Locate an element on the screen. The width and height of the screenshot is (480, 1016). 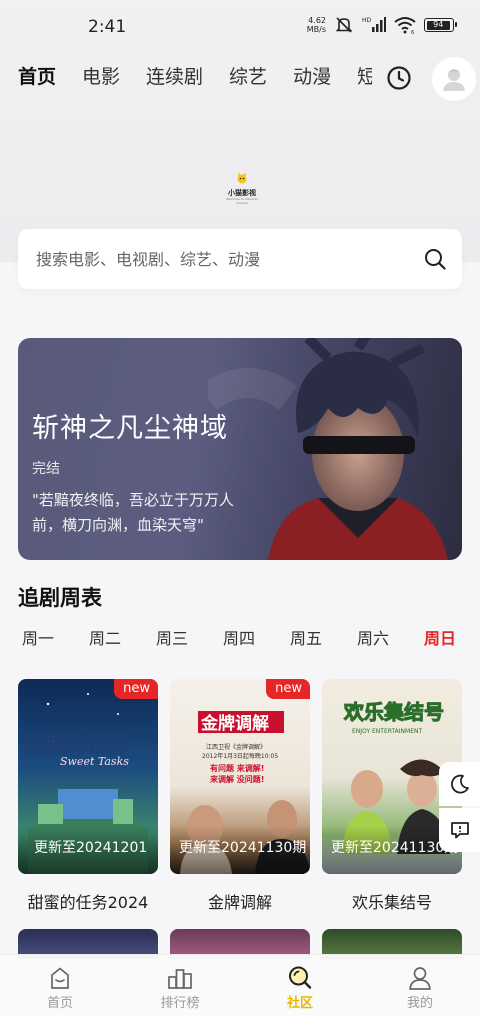
banner-description: "若黯夜终临，吾必立于万万人前，横刀向渊，血染天穹" is located at coordinates (133, 512).